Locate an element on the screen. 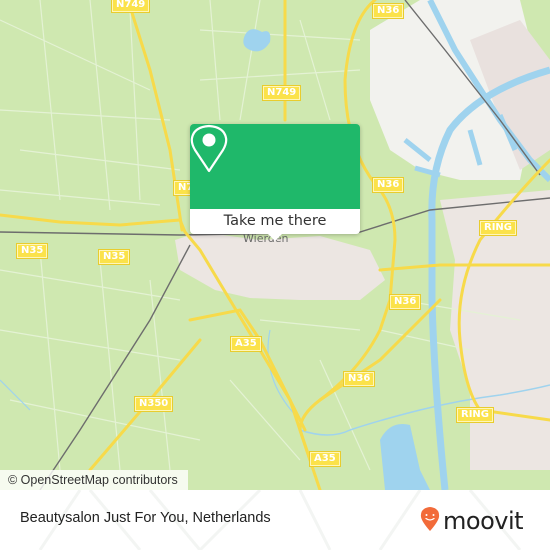  road-label-n350: N350 is located at coordinates (154, 404).